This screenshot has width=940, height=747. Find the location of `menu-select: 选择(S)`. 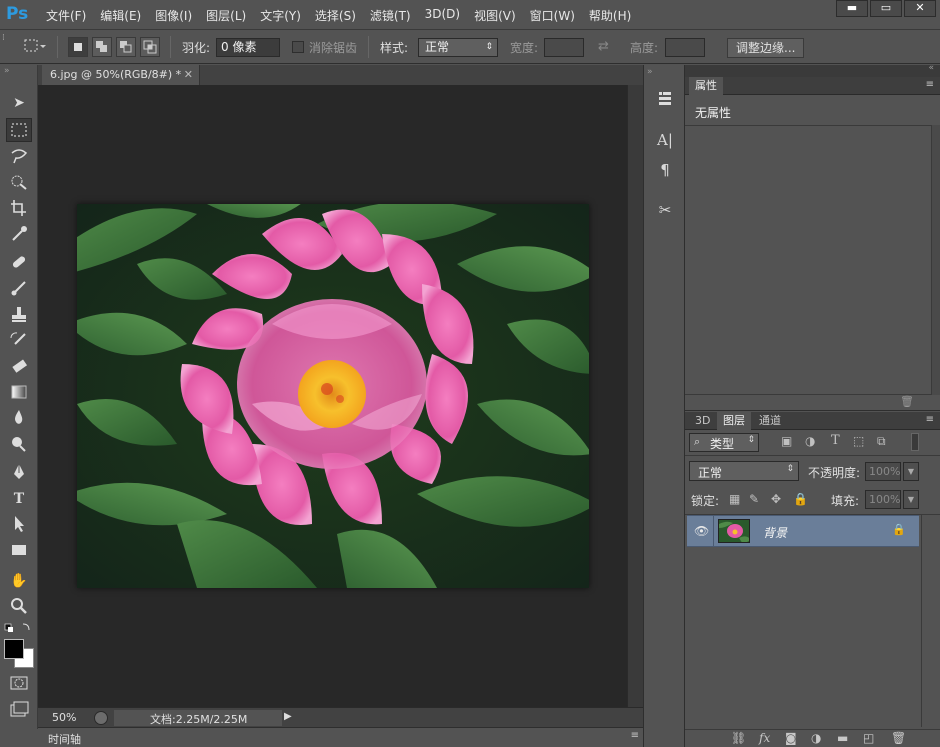

menu-select: 选择(S) is located at coordinates (335, 15).